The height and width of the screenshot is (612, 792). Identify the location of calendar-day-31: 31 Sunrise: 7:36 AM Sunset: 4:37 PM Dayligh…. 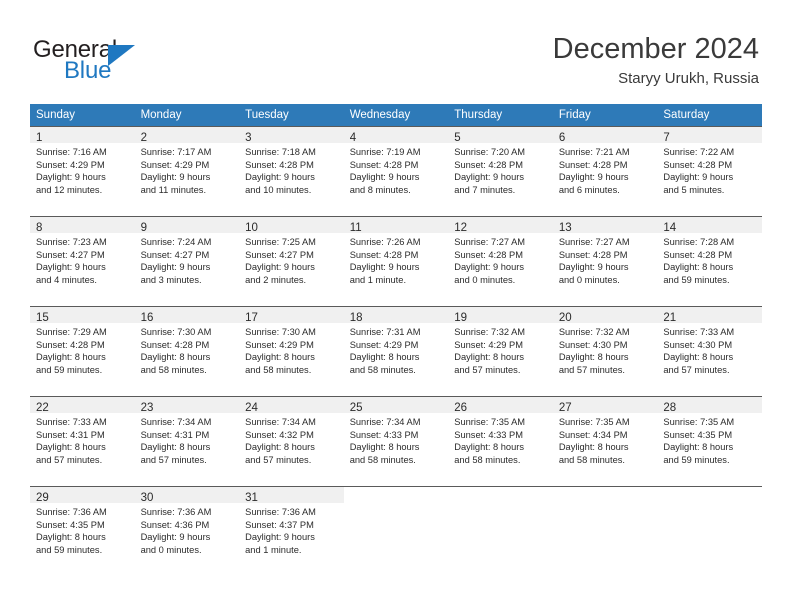
(291, 531).